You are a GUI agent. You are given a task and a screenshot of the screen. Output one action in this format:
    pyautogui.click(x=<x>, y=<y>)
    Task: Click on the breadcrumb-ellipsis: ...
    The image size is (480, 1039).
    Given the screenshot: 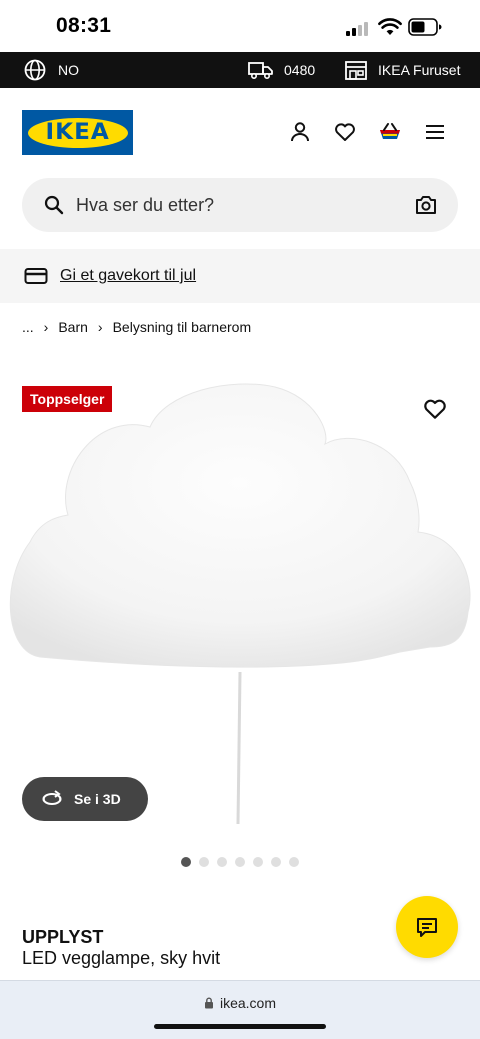 What is the action you would take?
    pyautogui.click(x=28, y=327)
    